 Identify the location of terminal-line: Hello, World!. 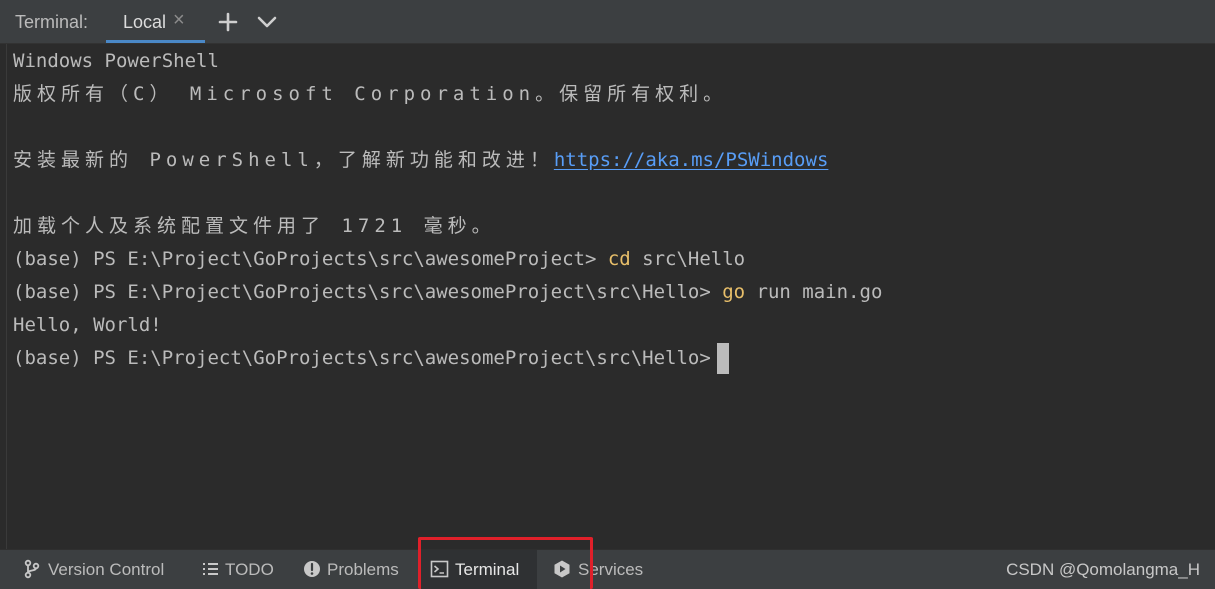
(87, 325).